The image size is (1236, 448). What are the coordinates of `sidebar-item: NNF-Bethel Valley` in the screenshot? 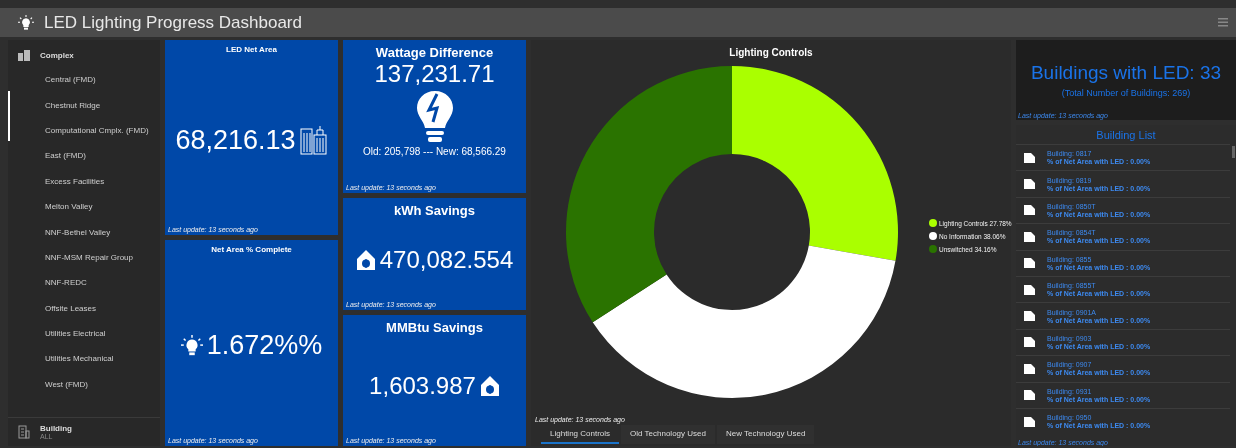 It's located at (84, 232).